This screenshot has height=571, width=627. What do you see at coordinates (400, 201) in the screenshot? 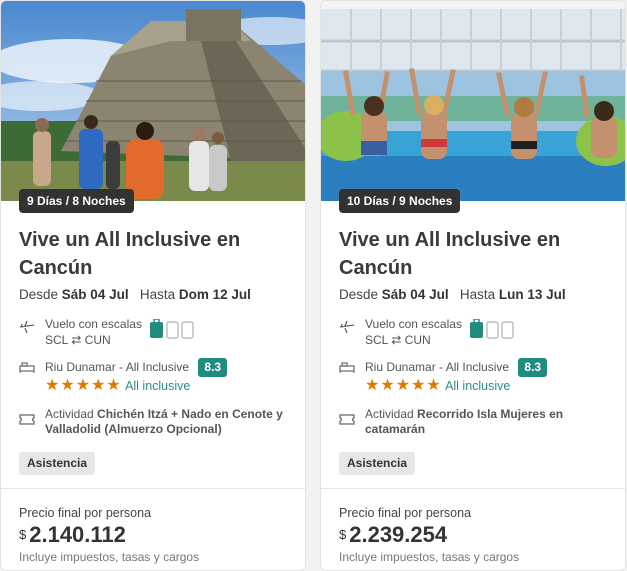
I see `duration-badge: 10 Días / 9 Noches` at bounding box center [400, 201].